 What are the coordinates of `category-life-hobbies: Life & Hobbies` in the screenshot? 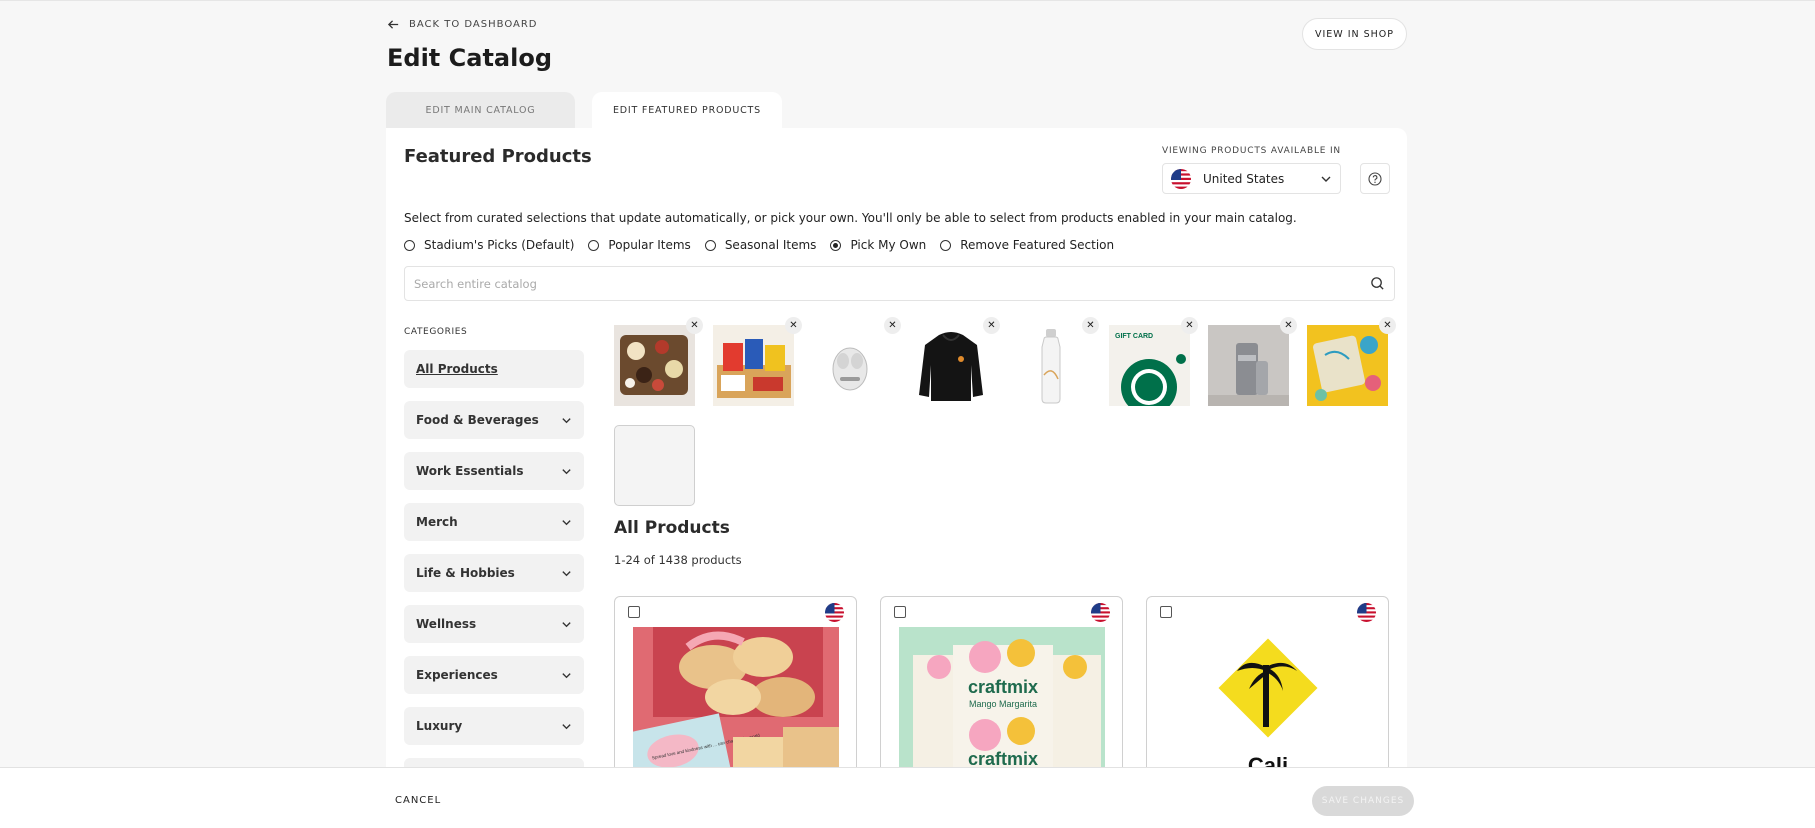 It's located at (494, 573).